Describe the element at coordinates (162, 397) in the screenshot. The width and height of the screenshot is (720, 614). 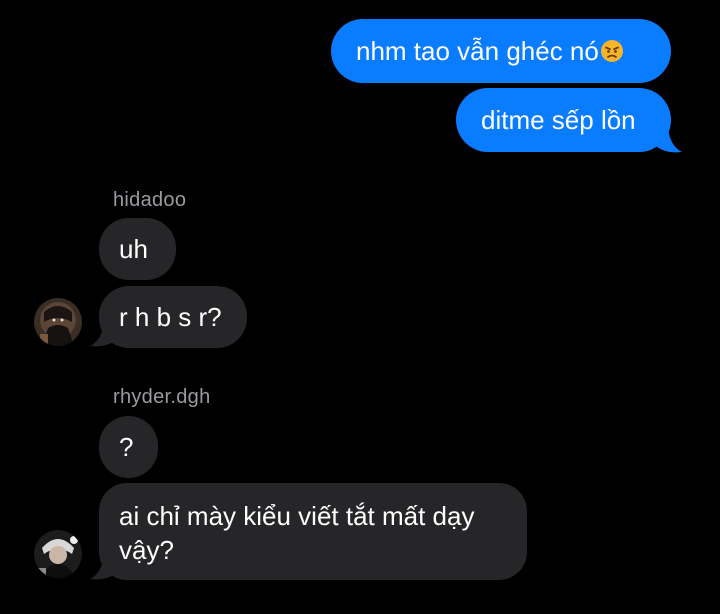
I see `sender-name: rhyder.dgh` at that location.